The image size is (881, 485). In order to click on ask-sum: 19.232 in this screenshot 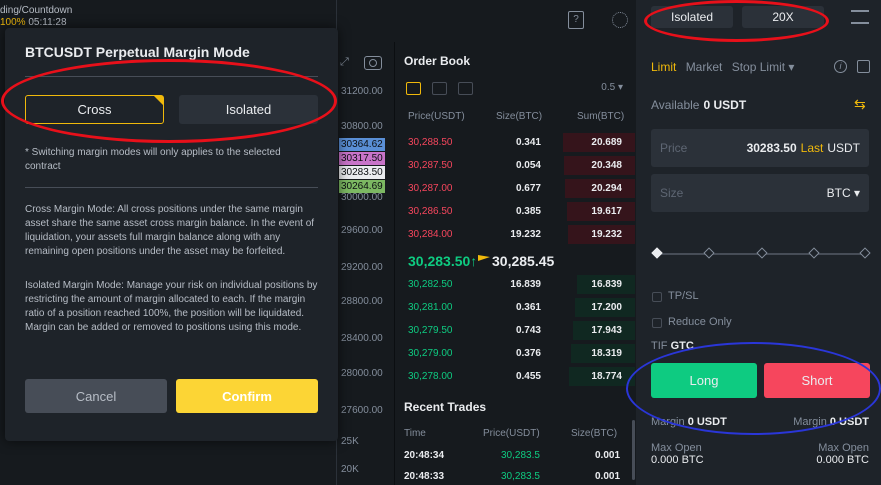, I will do `click(606, 234)`.